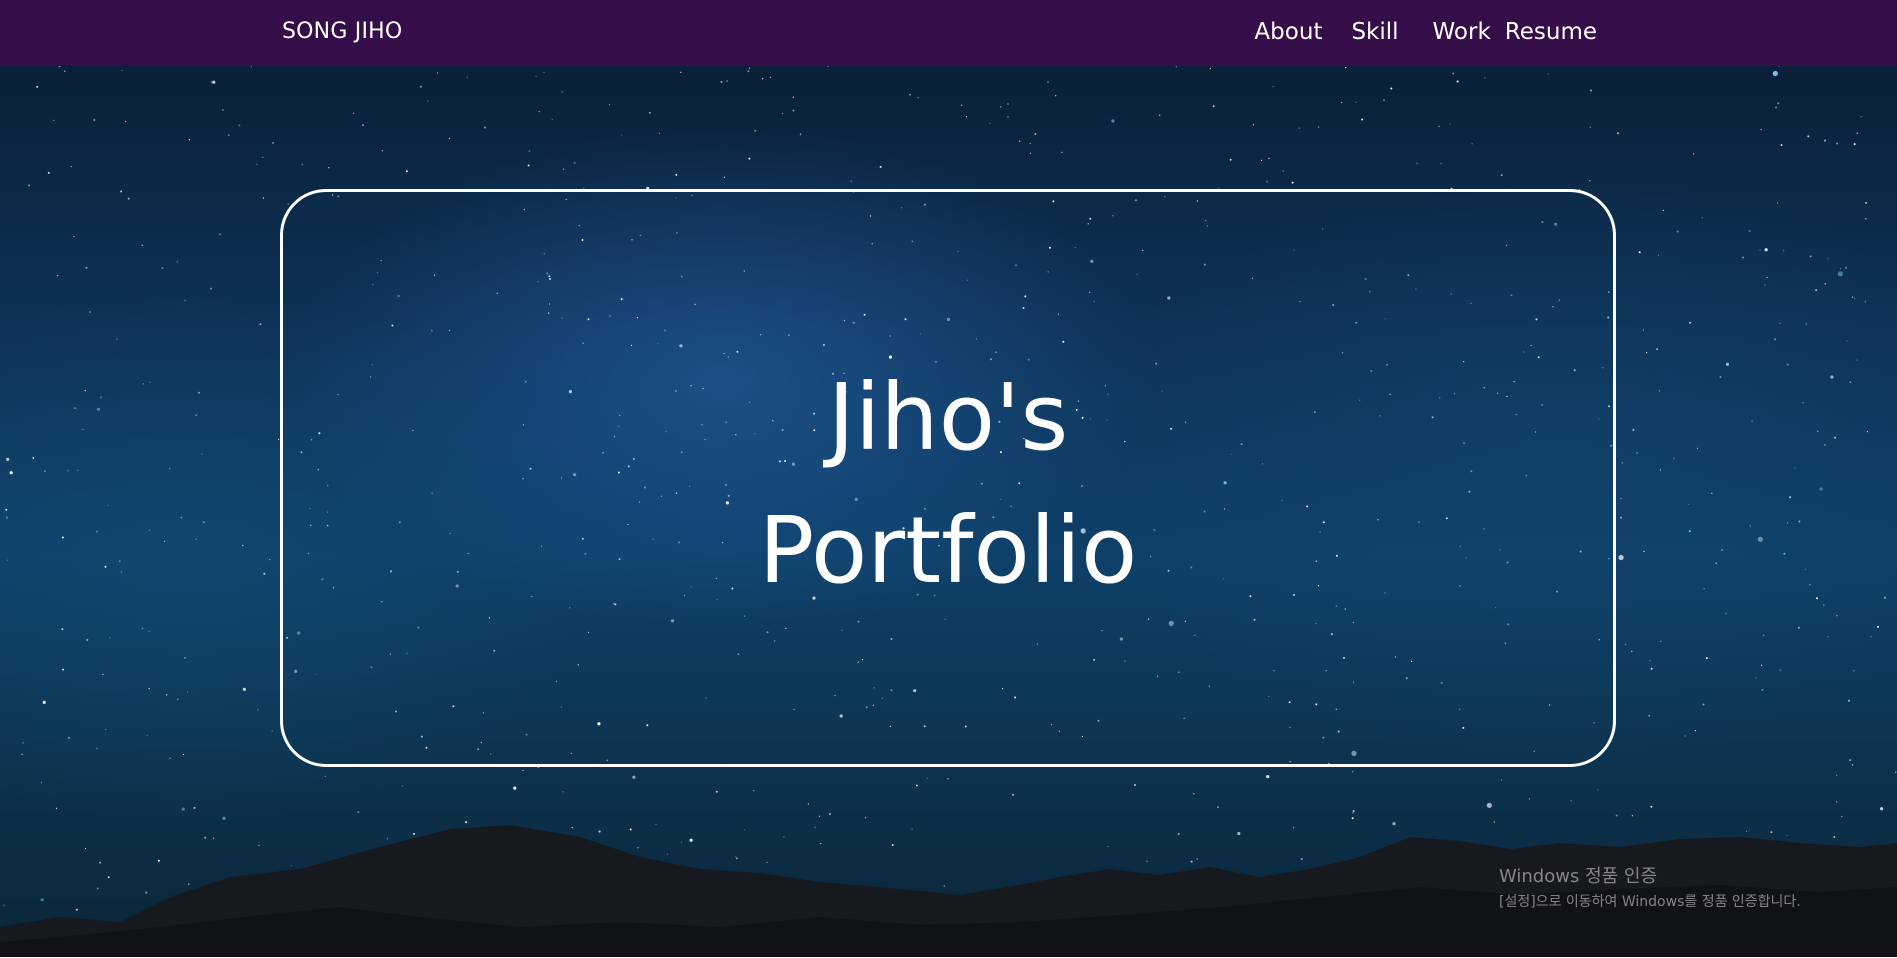  Describe the element at coordinates (1551, 32) in the screenshot. I see `nav-link-resume: Resume` at that location.